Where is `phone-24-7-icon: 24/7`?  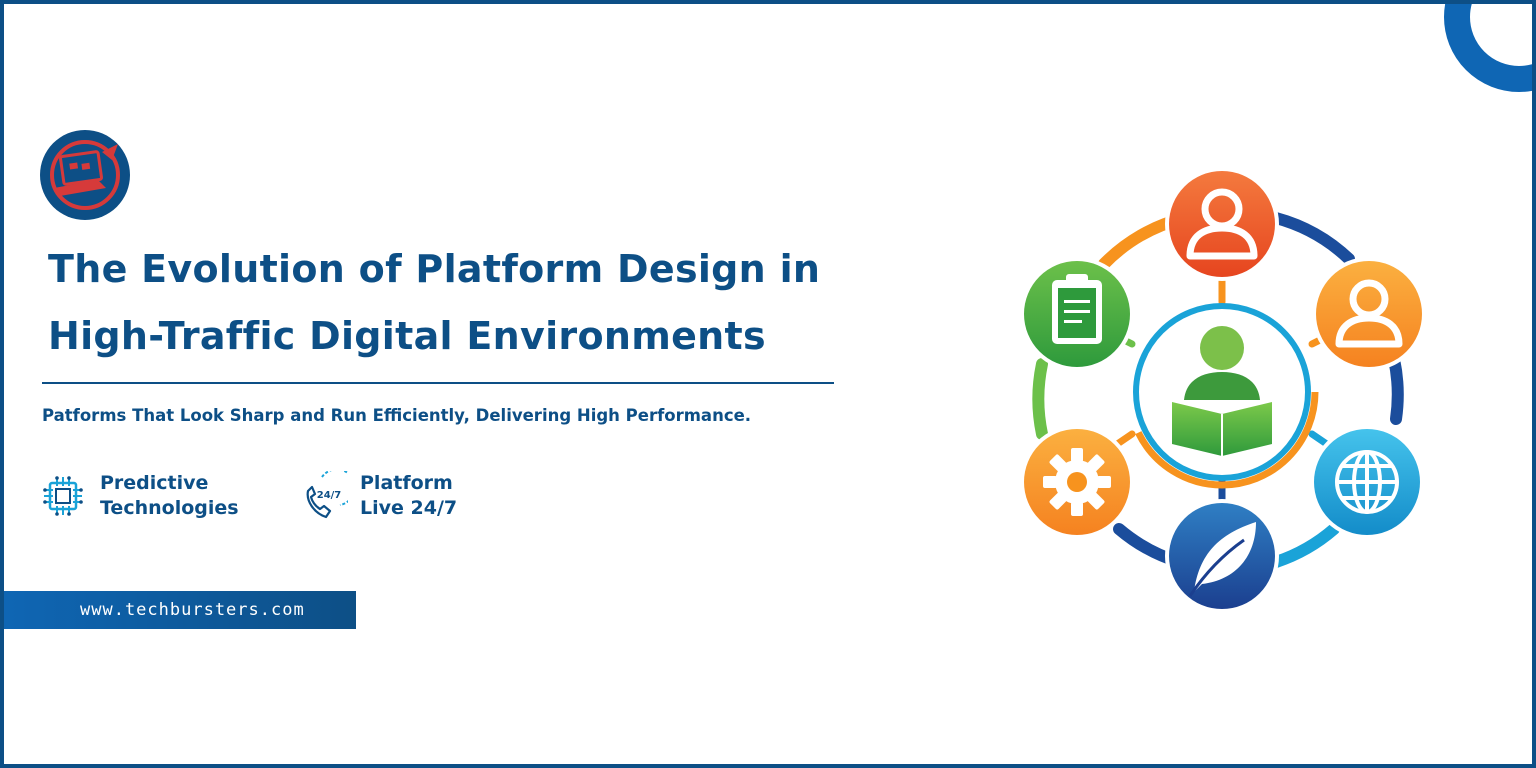 phone-24-7-icon: 24/7 is located at coordinates (327, 495).